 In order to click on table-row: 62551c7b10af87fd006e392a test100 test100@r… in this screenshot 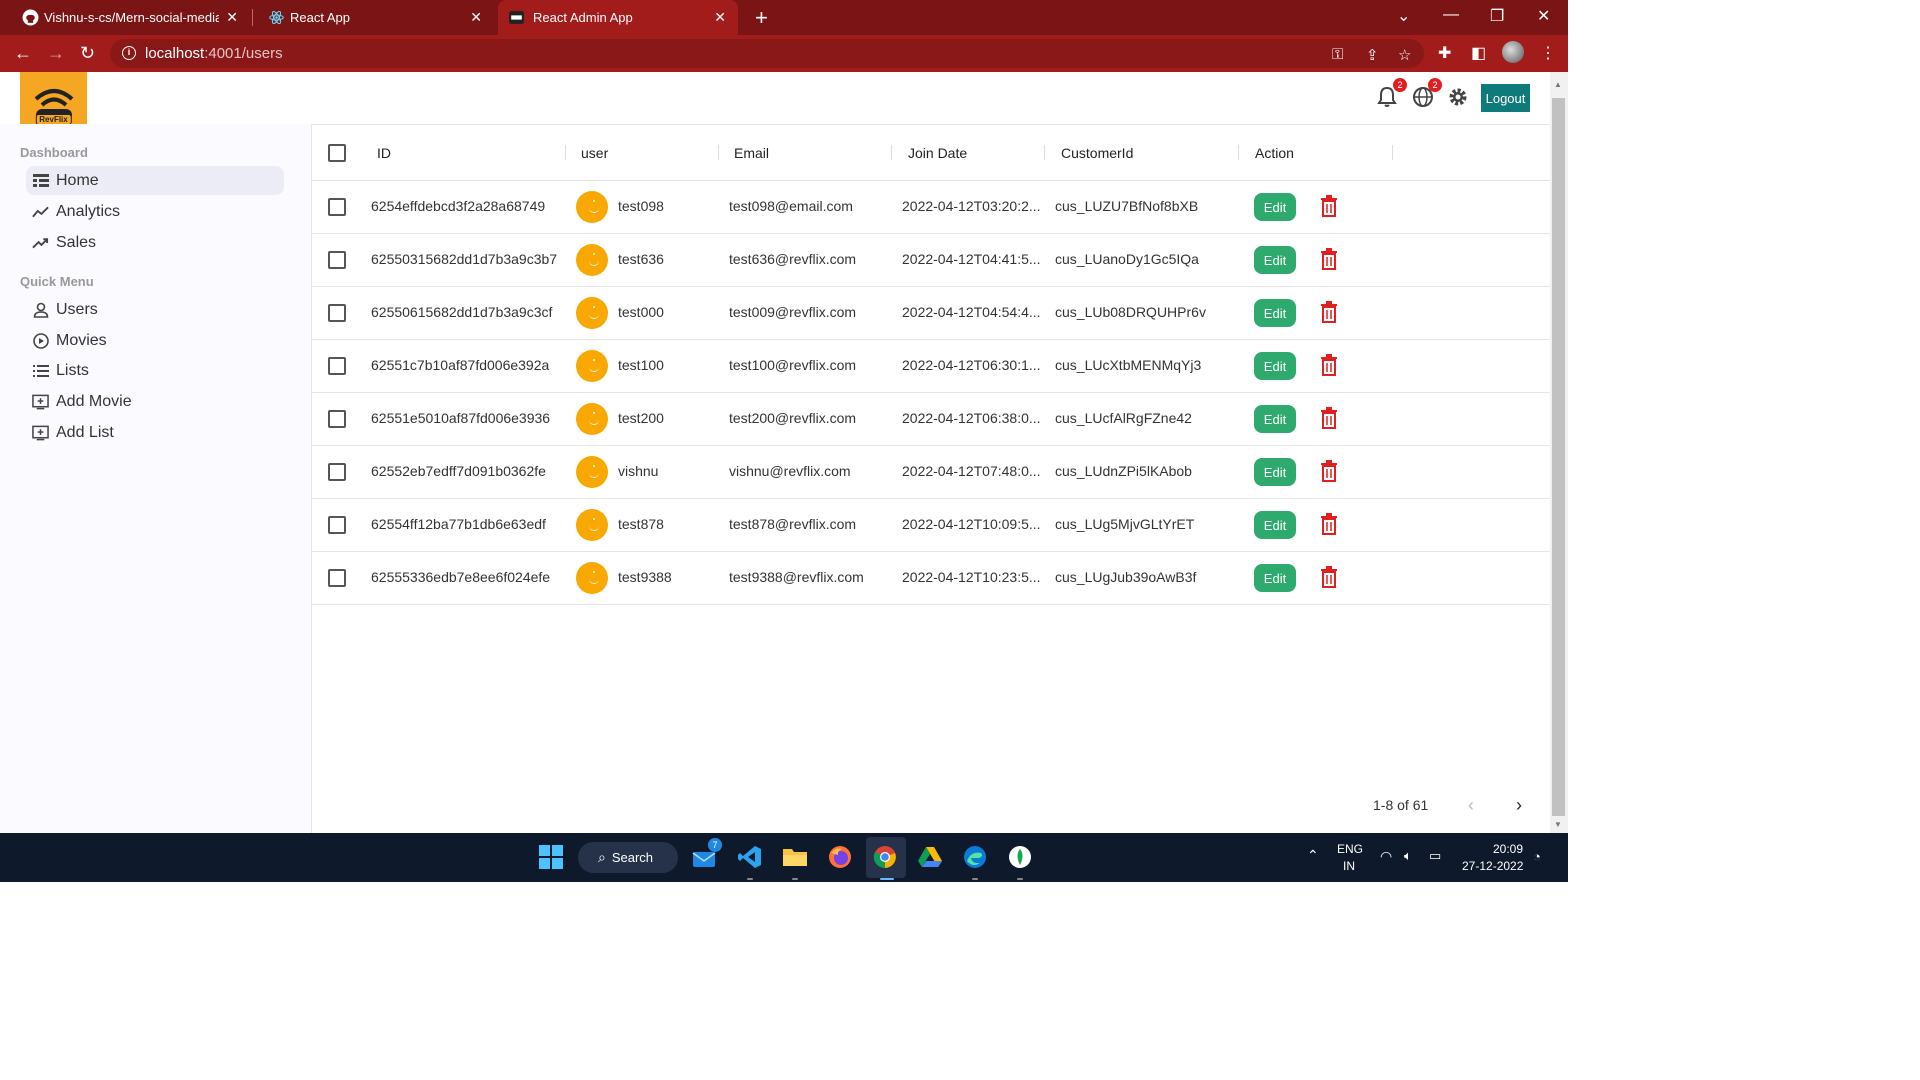, I will do `click(931, 366)`.